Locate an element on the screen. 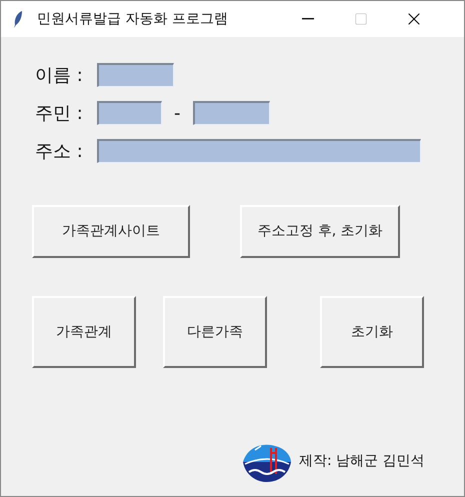  credit-text: 제작: 남해군 김민석 is located at coordinates (362, 461).